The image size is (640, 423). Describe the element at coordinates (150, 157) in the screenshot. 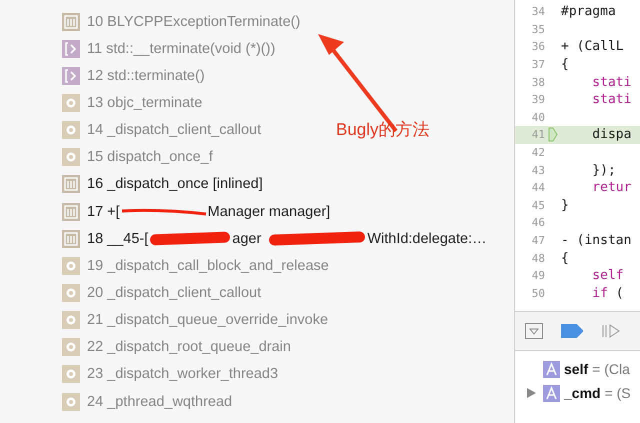

I see `frame-label: 15 dispatch_once_f` at that location.